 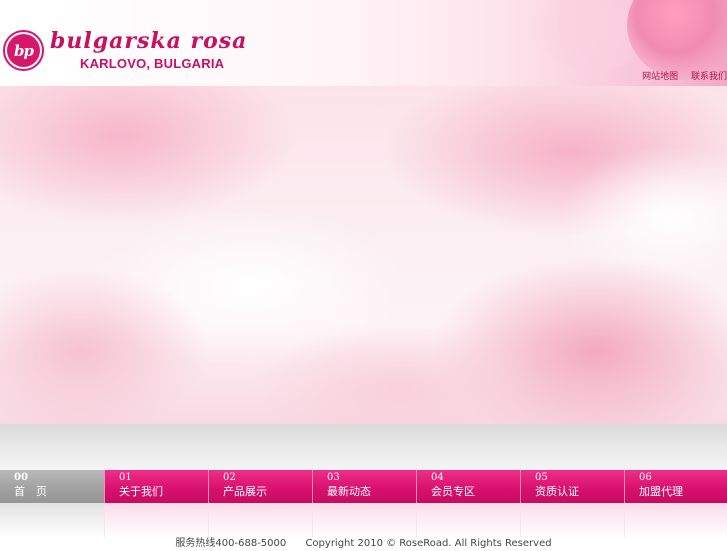 I want to click on top-links: 网站地图 联系我们, so click(x=679, y=75).